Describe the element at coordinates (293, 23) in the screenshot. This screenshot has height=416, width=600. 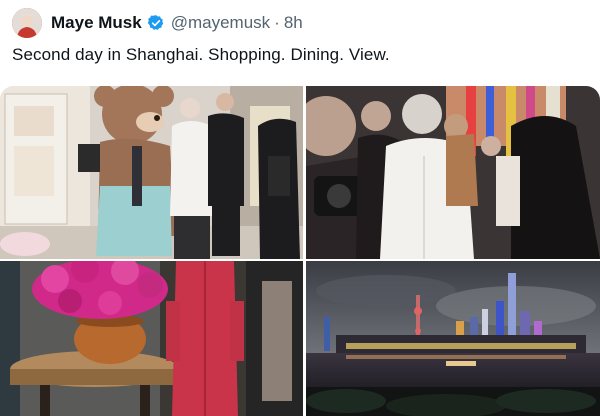
I see `tweet-timestamp: 8h` at that location.